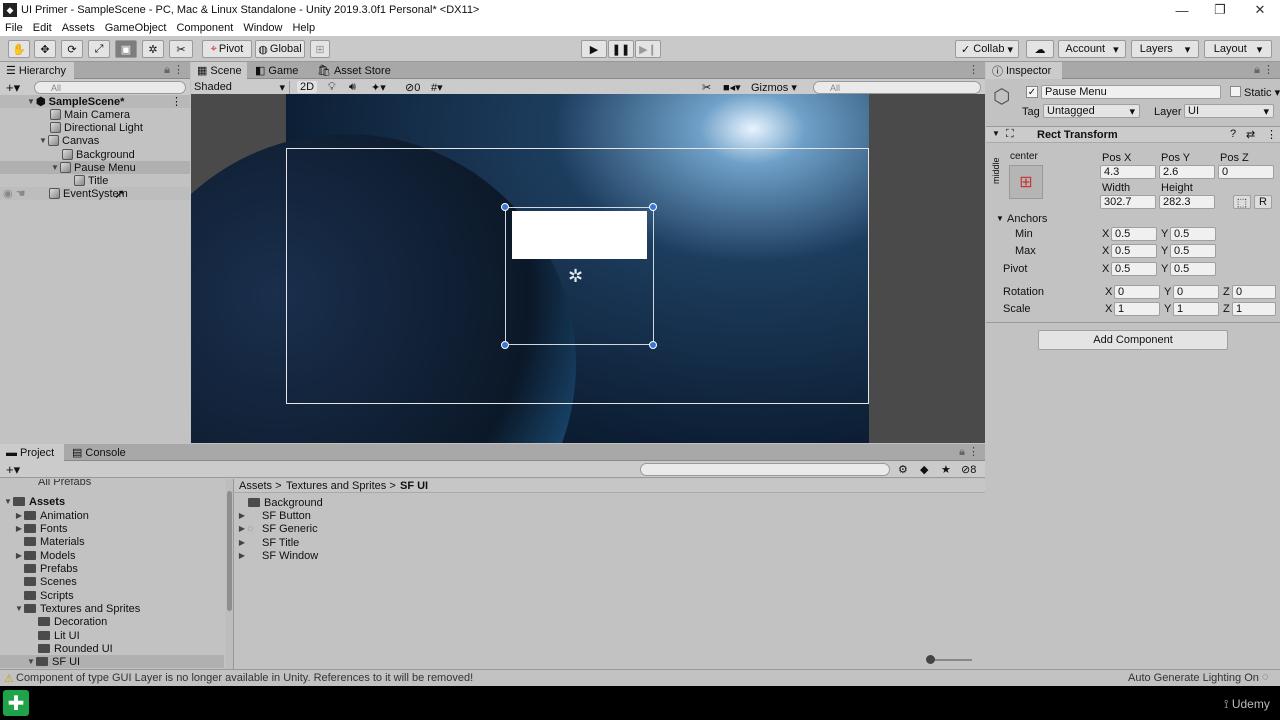 The image size is (1280, 720). What do you see at coordinates (378, 87) in the screenshot?
I see `effects-icon: ✦▾` at bounding box center [378, 87].